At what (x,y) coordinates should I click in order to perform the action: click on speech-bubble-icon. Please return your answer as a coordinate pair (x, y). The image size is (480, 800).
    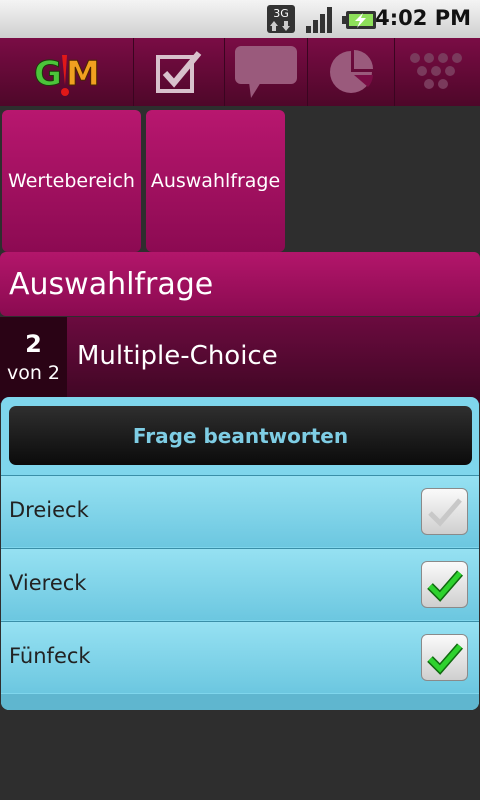
    Looking at the image, I should click on (266, 72).